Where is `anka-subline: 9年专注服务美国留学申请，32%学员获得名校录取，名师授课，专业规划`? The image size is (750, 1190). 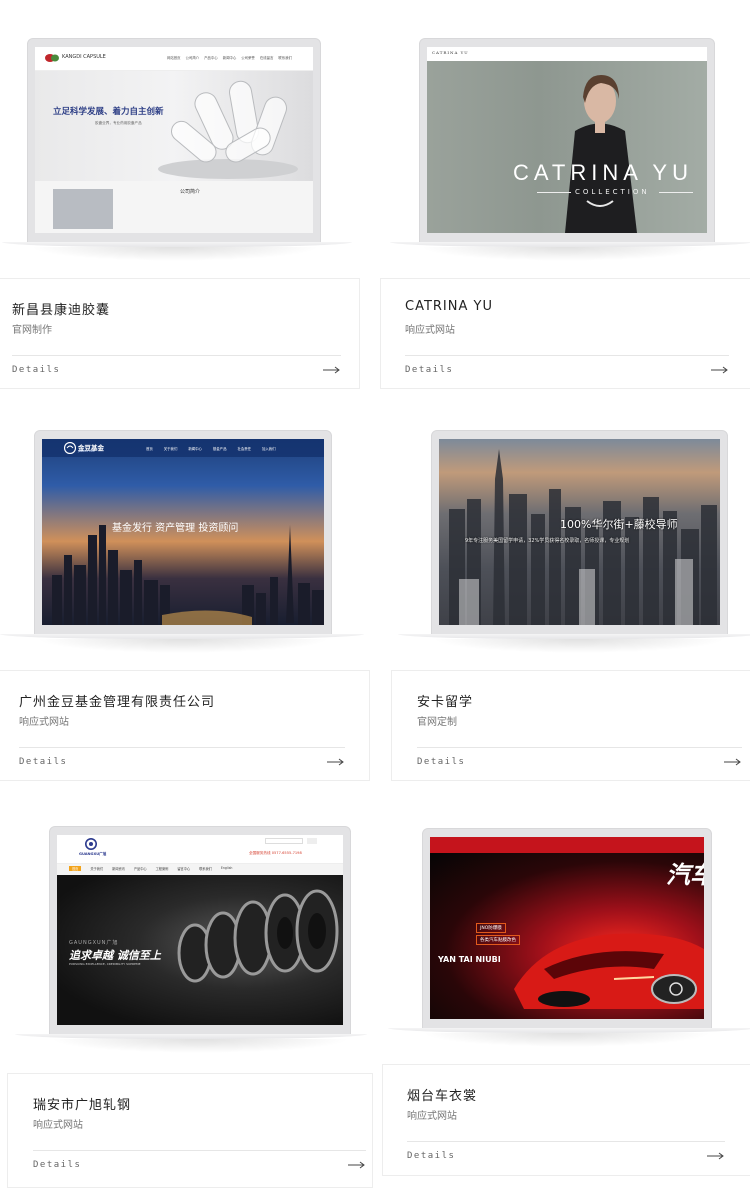
anka-subline: 9年专注服务美国留学申请，32%学员获得名校录取，名师授课，专业规划 is located at coordinates (547, 541).